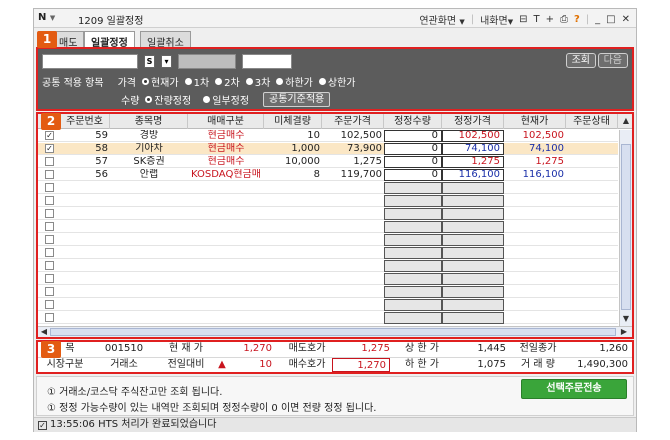  What do you see at coordinates (550, 19) in the screenshot?
I see `add-icon: +` at bounding box center [550, 19].